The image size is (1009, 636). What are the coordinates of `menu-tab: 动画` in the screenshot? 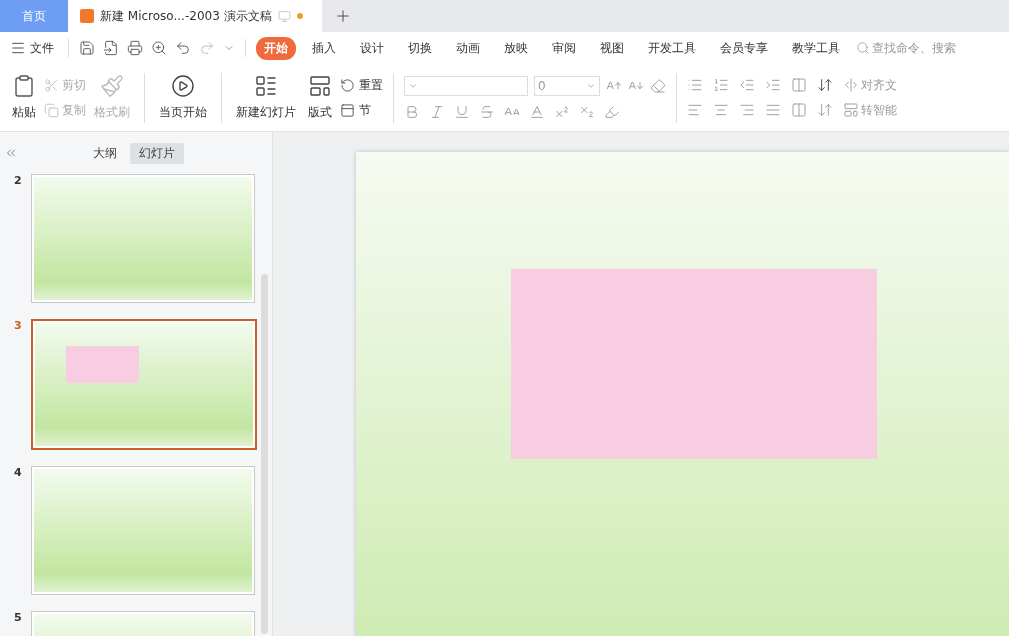 It's located at (468, 48).